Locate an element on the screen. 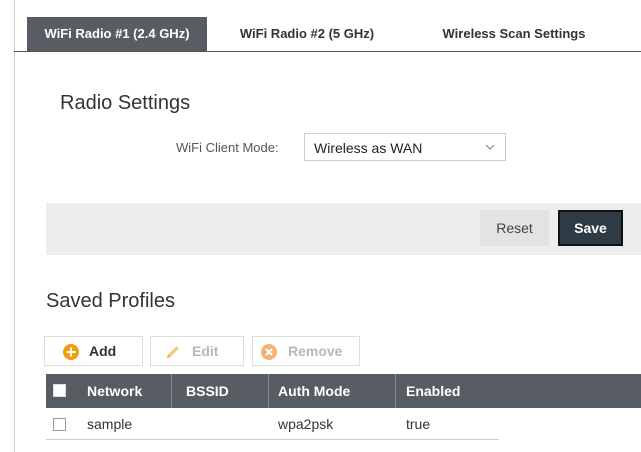  remove-label: Remove is located at coordinates (315, 351).